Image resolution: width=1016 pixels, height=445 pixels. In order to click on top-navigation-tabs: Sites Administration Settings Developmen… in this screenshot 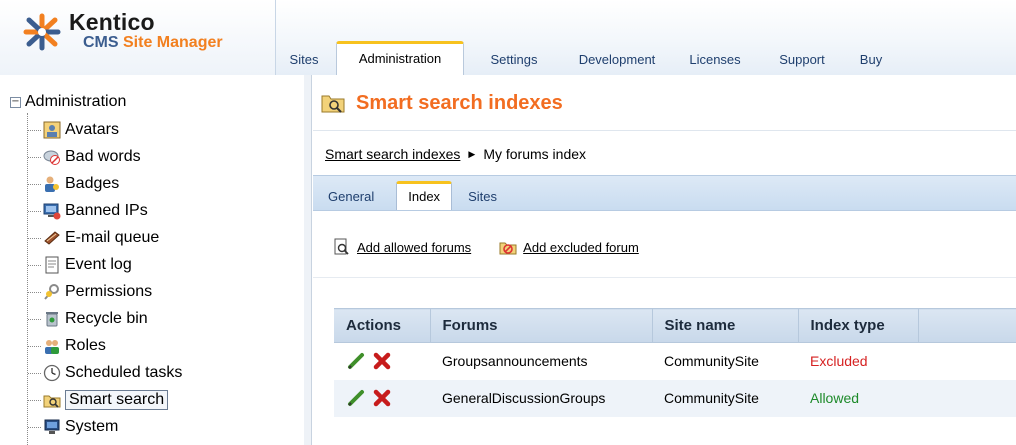, I will do `click(646, 57)`.